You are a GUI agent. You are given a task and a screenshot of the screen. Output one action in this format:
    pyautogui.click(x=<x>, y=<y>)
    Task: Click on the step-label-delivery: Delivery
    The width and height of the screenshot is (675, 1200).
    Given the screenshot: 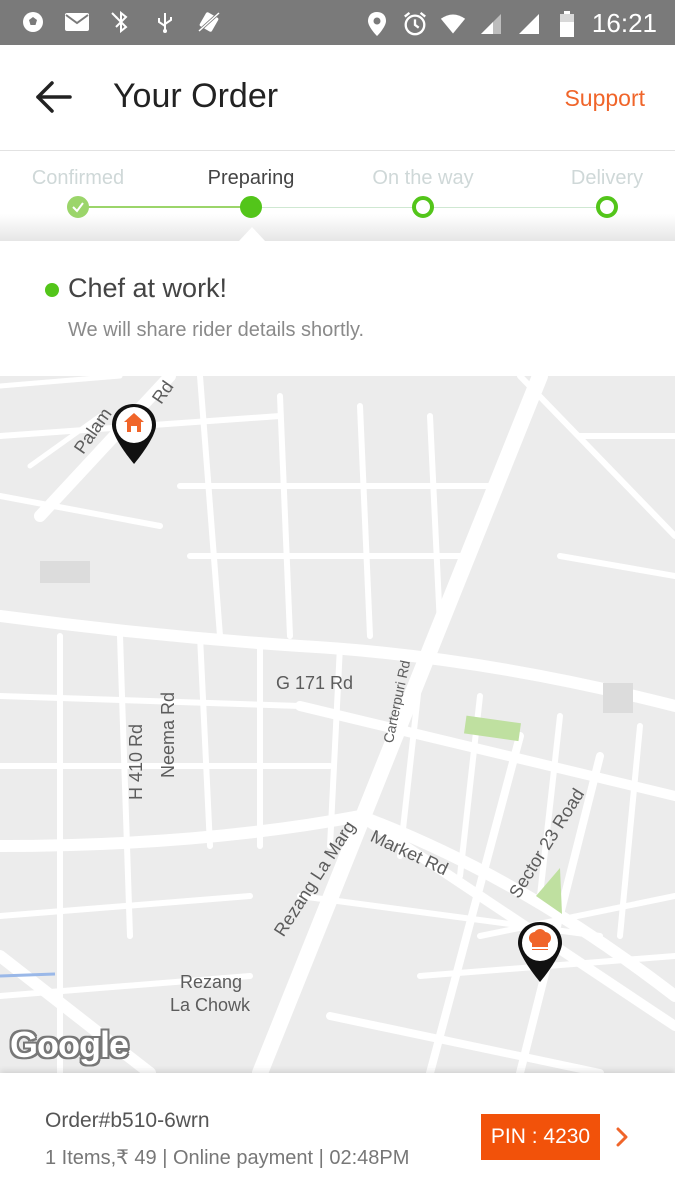 What is the action you would take?
    pyautogui.click(x=607, y=178)
    